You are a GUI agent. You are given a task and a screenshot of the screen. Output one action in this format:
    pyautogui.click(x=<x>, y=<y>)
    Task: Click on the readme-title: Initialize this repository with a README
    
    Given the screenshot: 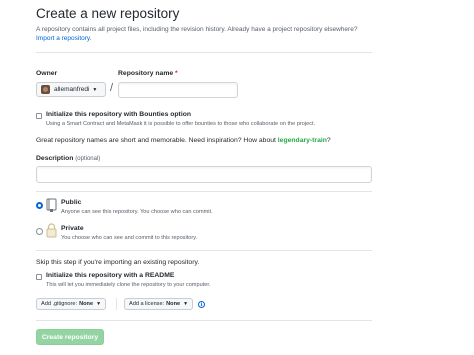 What is the action you would take?
    pyautogui.click(x=110, y=275)
    